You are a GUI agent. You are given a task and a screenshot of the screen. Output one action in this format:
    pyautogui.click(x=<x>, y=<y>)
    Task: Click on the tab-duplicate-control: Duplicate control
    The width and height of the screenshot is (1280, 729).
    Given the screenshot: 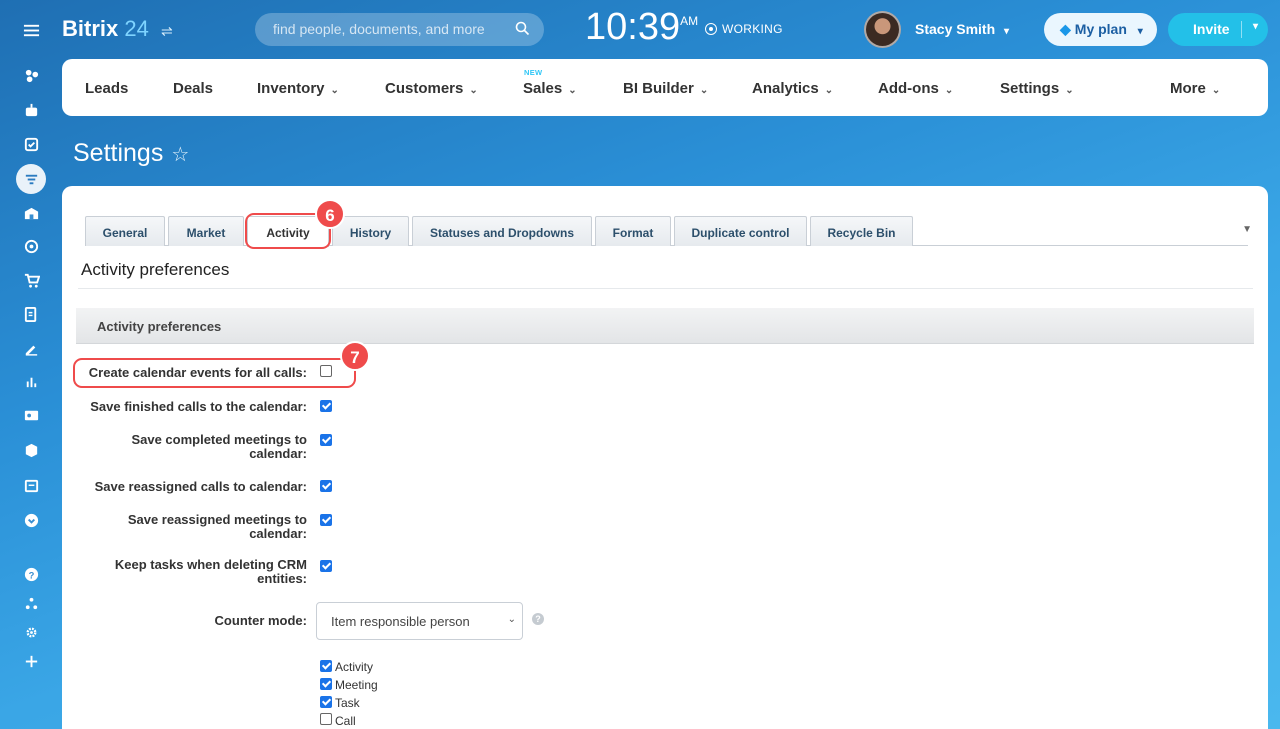 What is the action you would take?
    pyautogui.click(x=740, y=231)
    